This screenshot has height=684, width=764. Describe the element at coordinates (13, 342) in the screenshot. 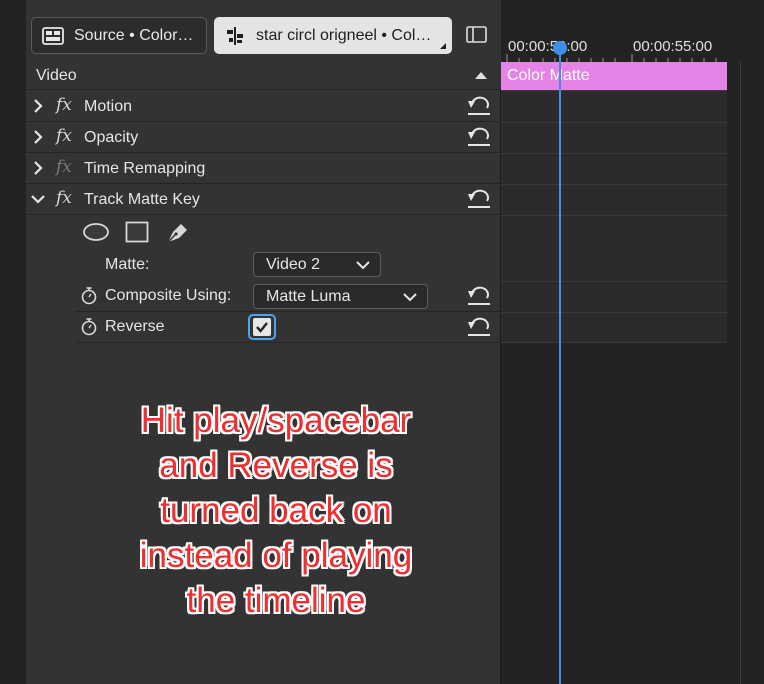

I see `left-gutter` at that location.